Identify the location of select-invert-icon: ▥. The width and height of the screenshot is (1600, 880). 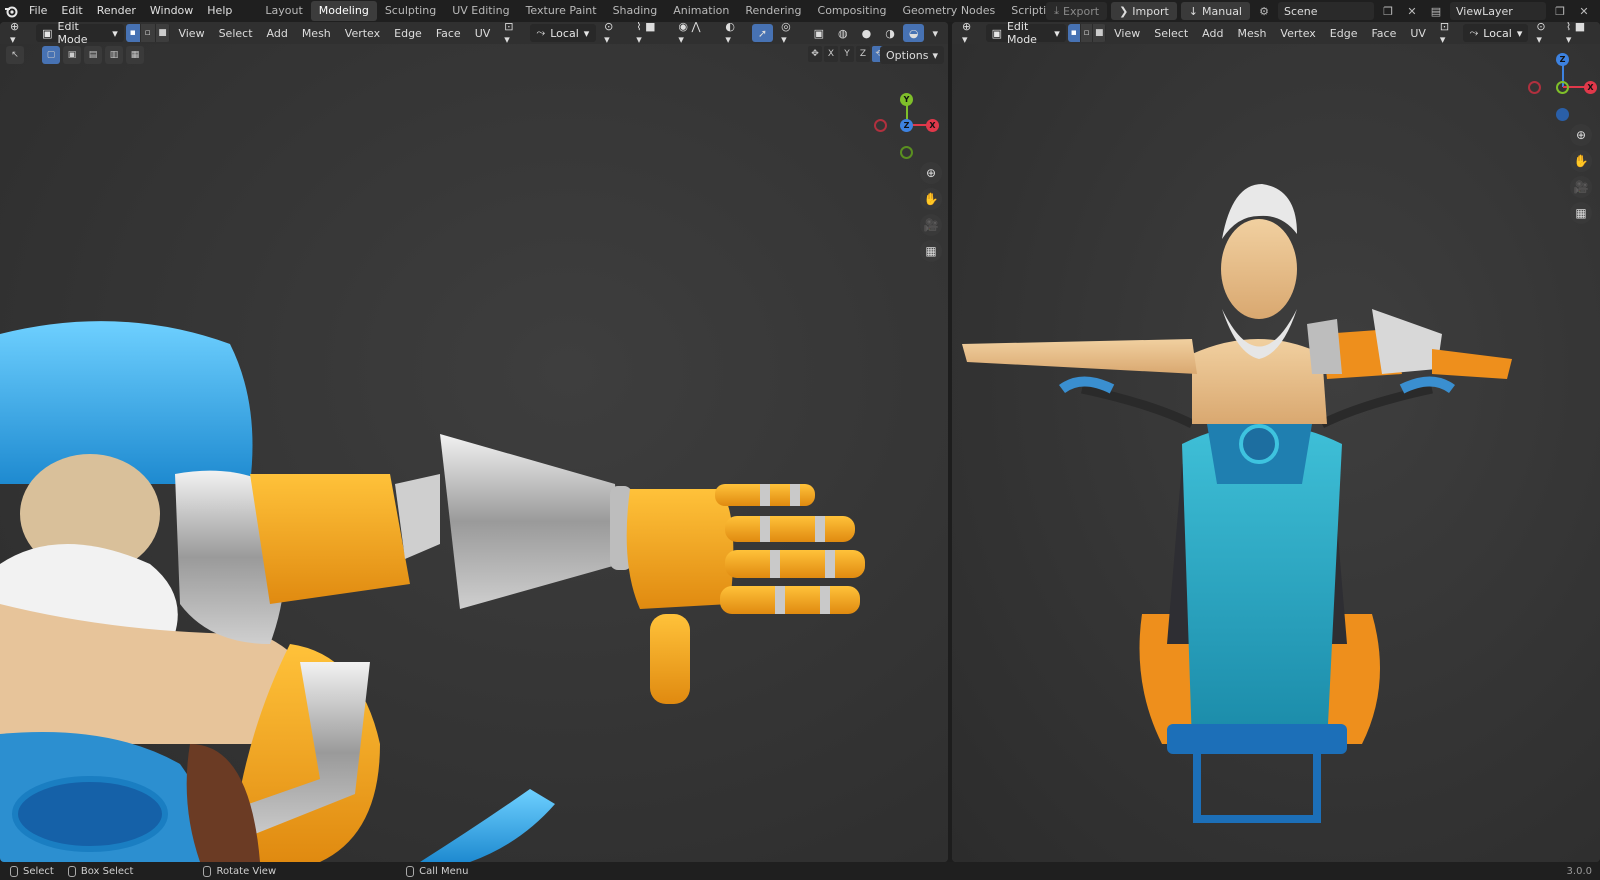
(114, 55).